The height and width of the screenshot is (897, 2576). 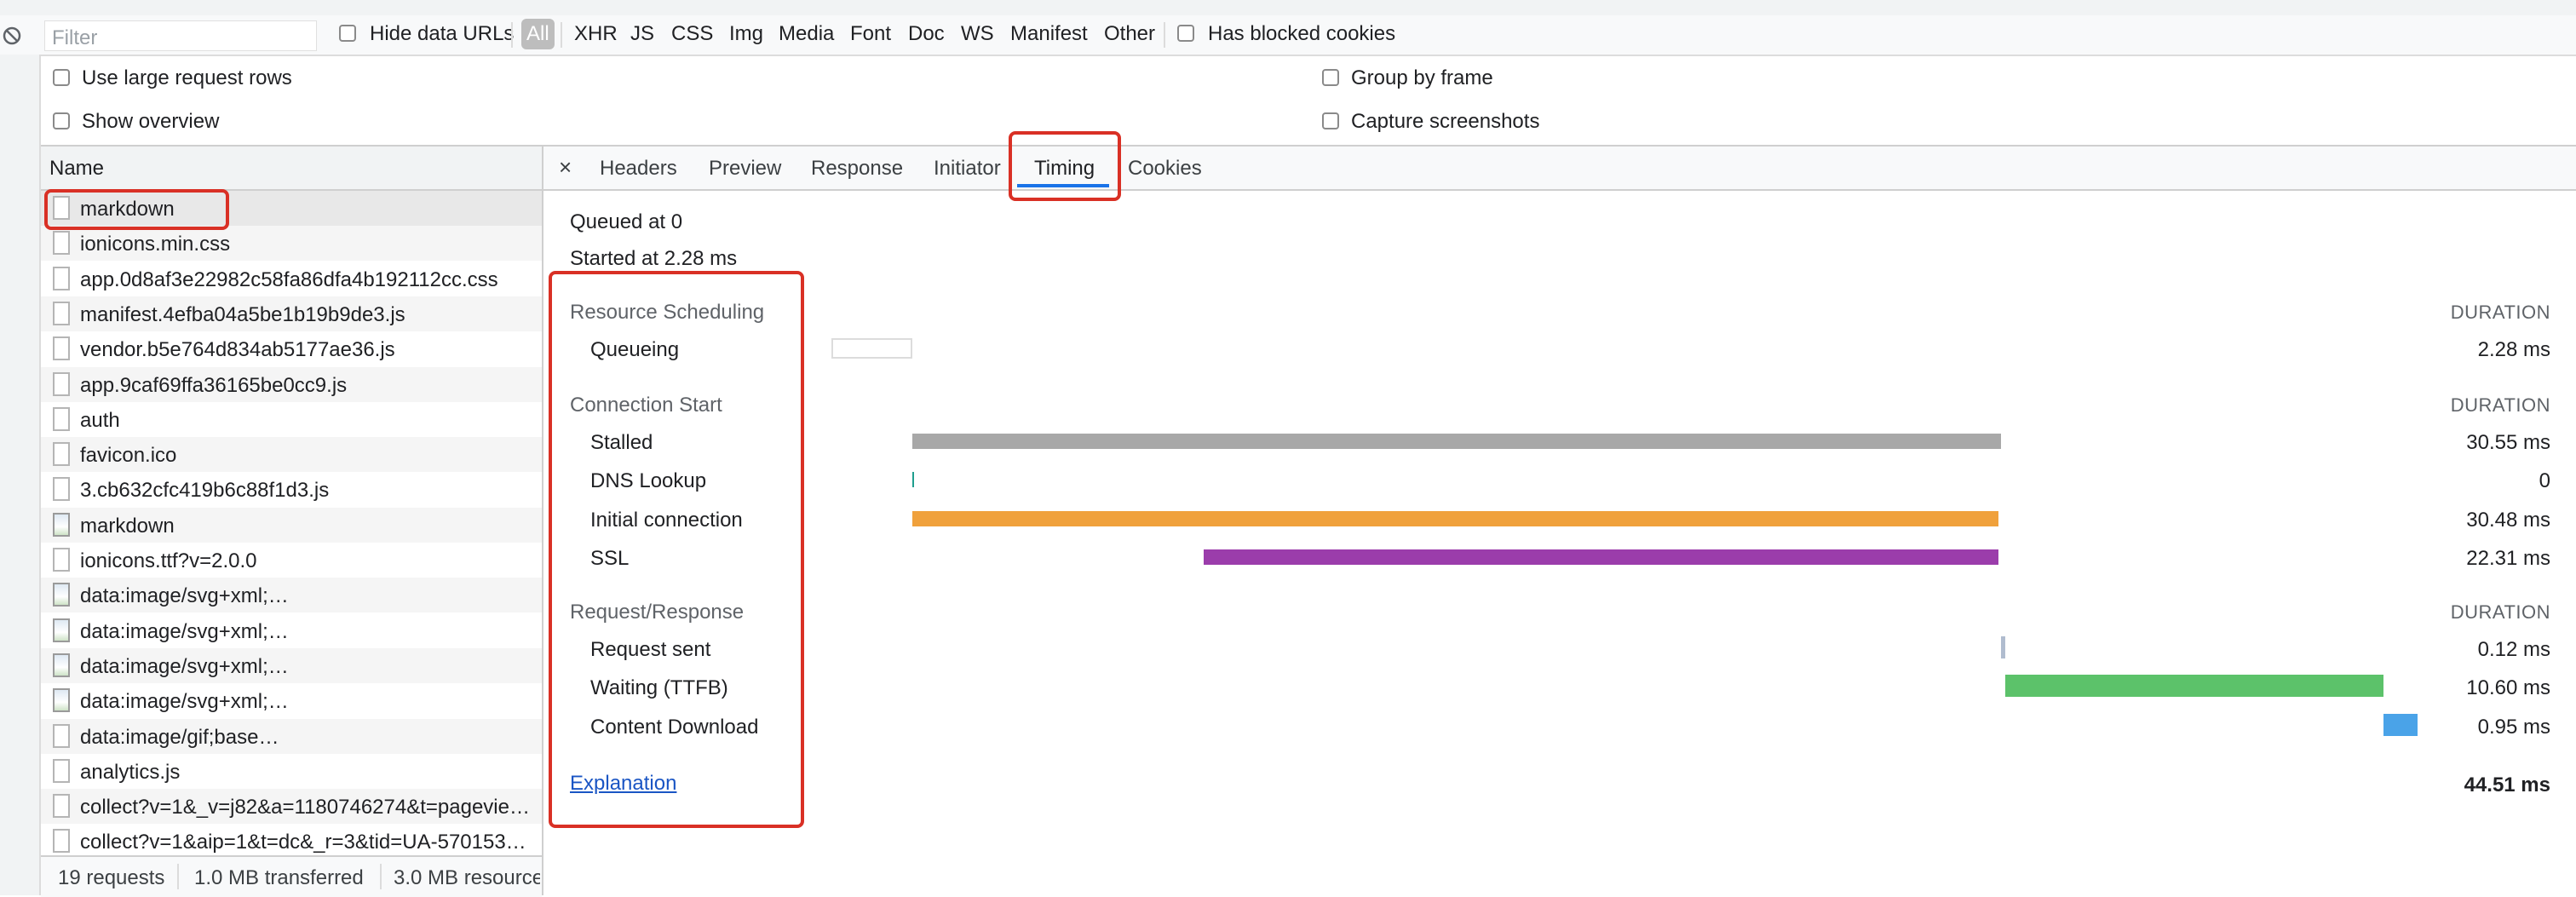 What do you see at coordinates (626, 222) in the screenshot?
I see `queued-at: Queued at 0` at bounding box center [626, 222].